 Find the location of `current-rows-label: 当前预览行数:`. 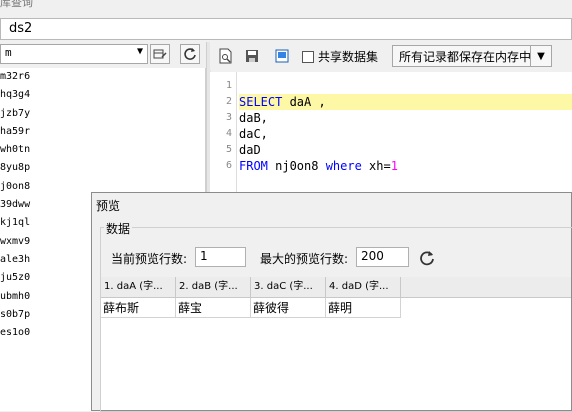

current-rows-label: 当前预览行数: is located at coordinates (149, 259).